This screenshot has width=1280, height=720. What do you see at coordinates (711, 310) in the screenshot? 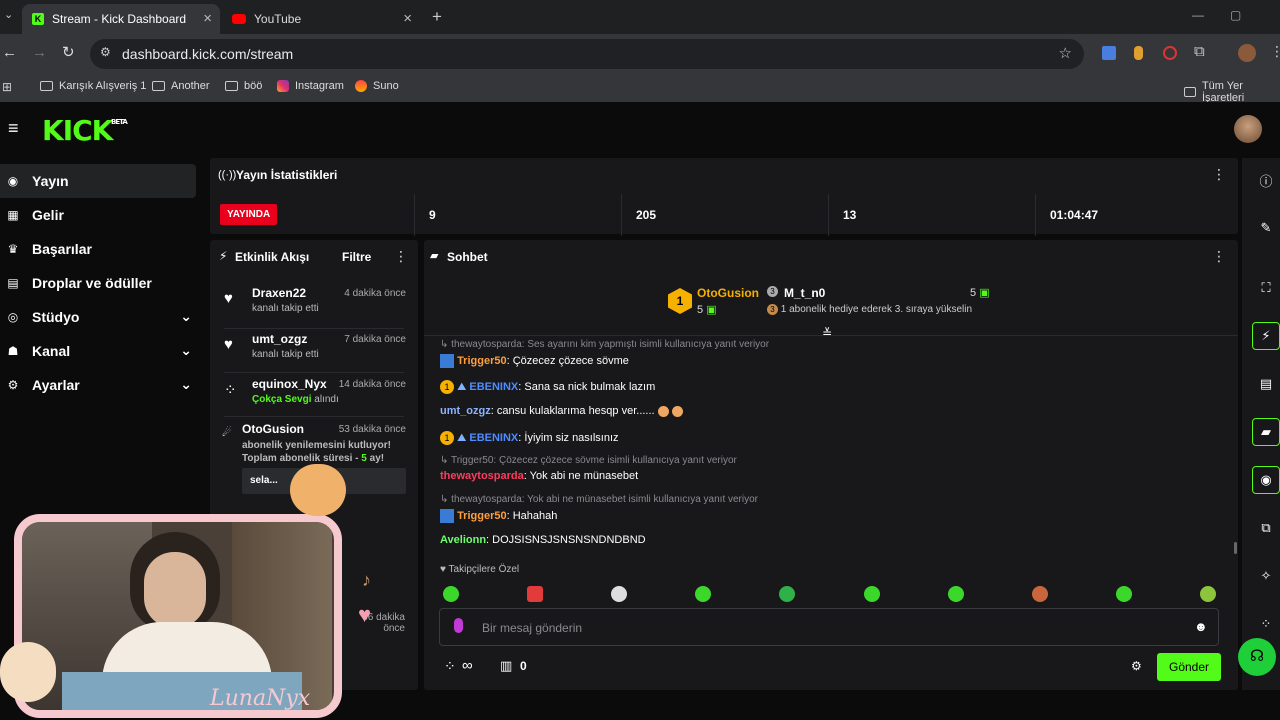
I see `sub-gift-icon: ▣` at bounding box center [711, 310].